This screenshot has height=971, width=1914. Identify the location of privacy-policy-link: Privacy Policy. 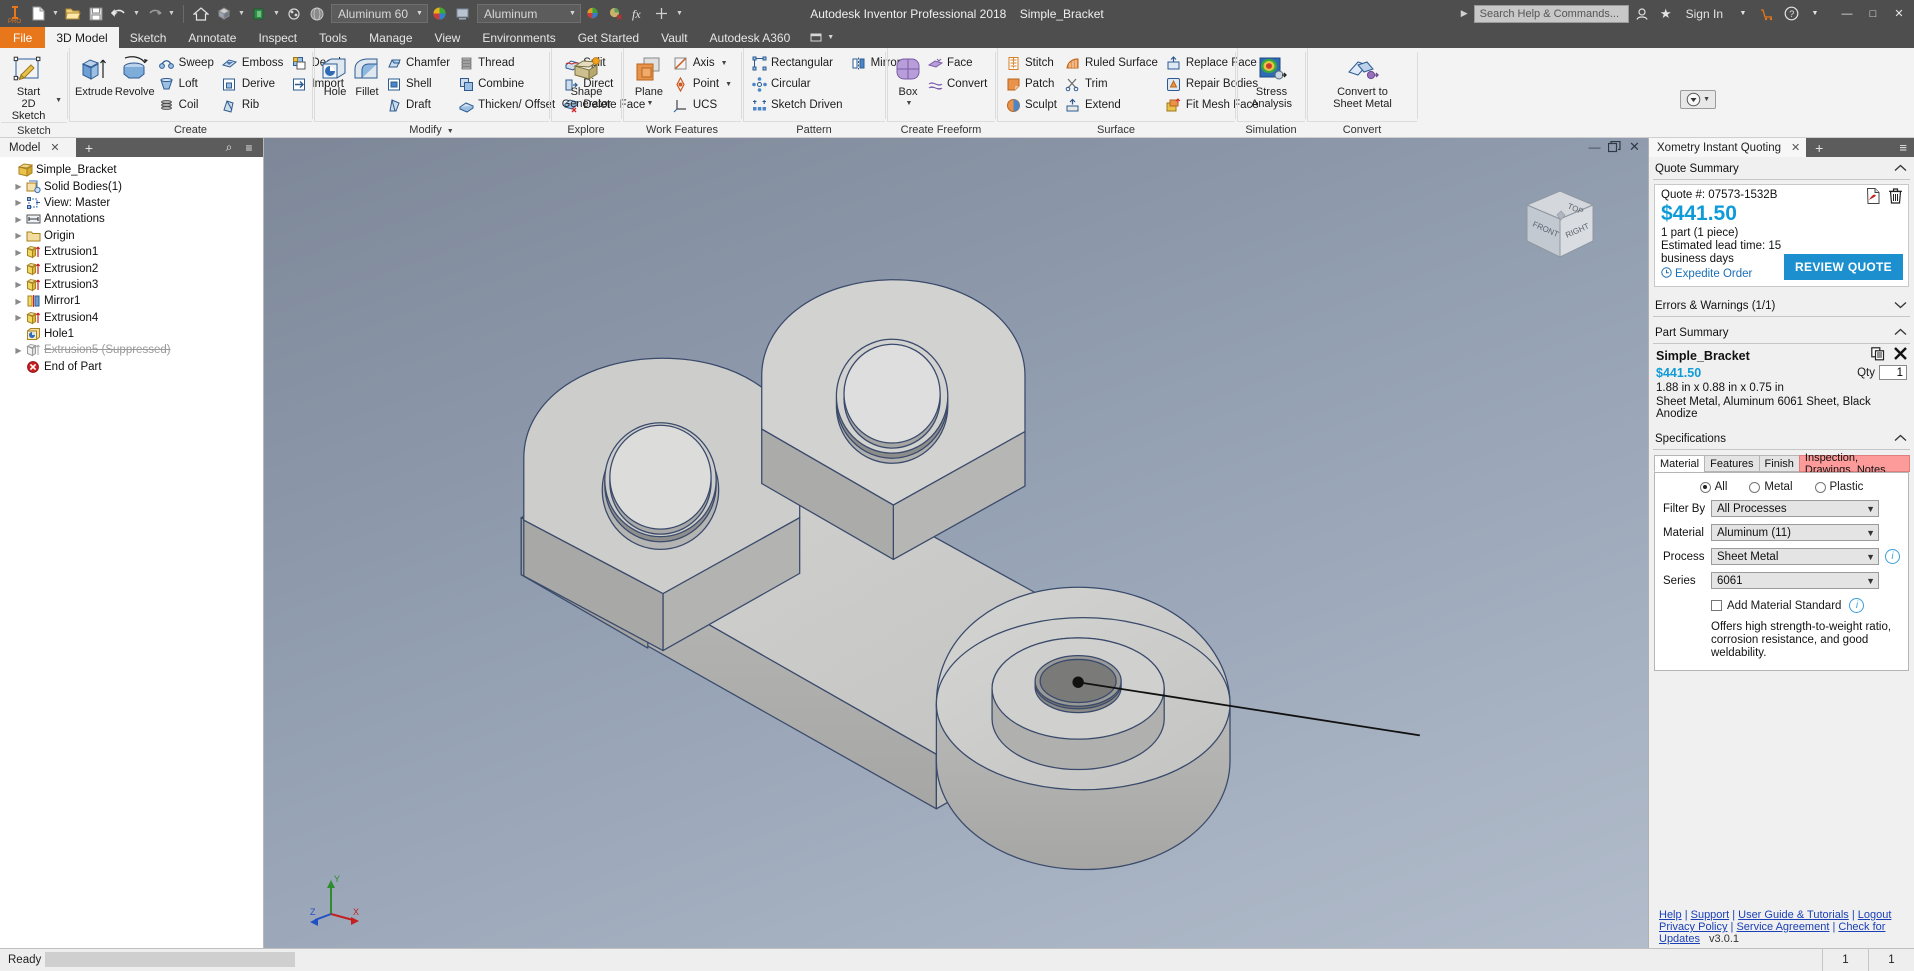
(1693, 927).